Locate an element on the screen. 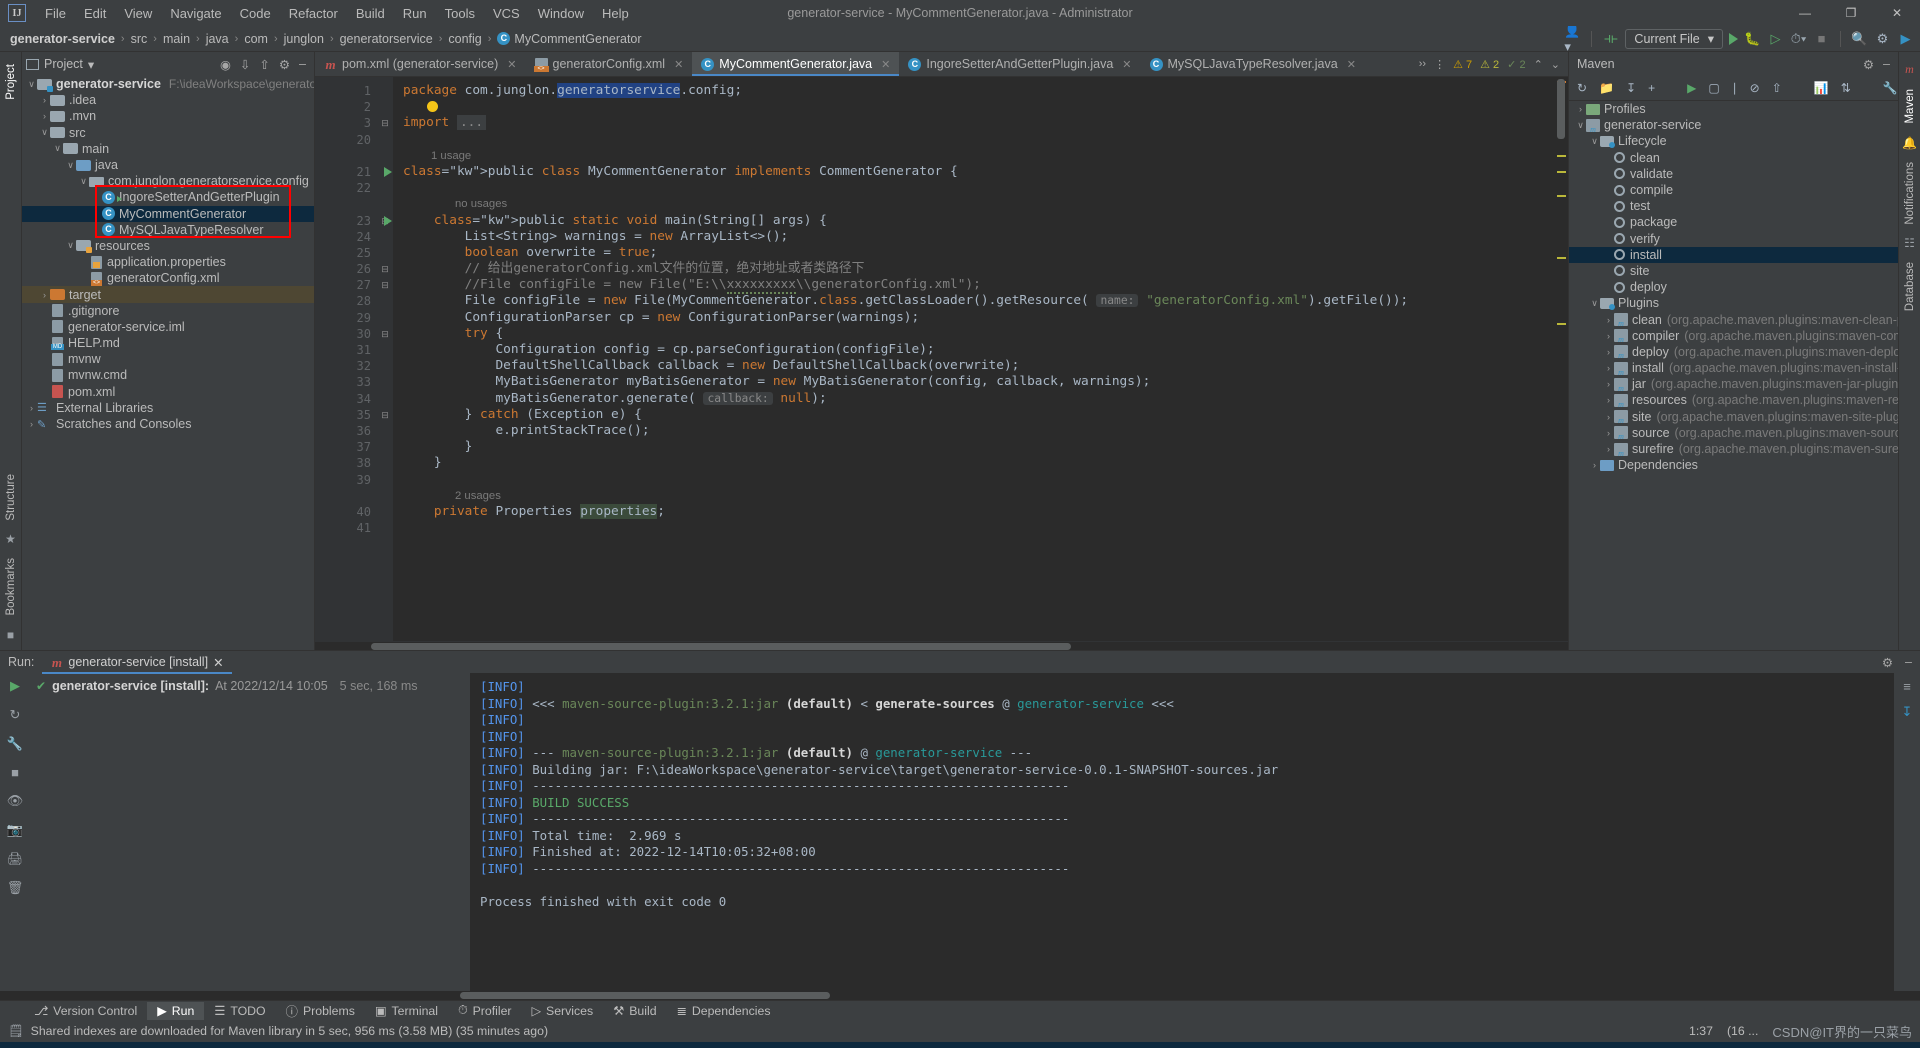  code-line: 1 usage is located at coordinates (973, 156).